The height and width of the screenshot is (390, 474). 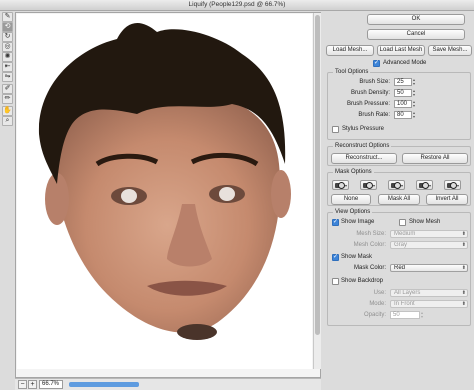 I want to click on thaw-mask-icon: ✏, so click(x=7, y=99).